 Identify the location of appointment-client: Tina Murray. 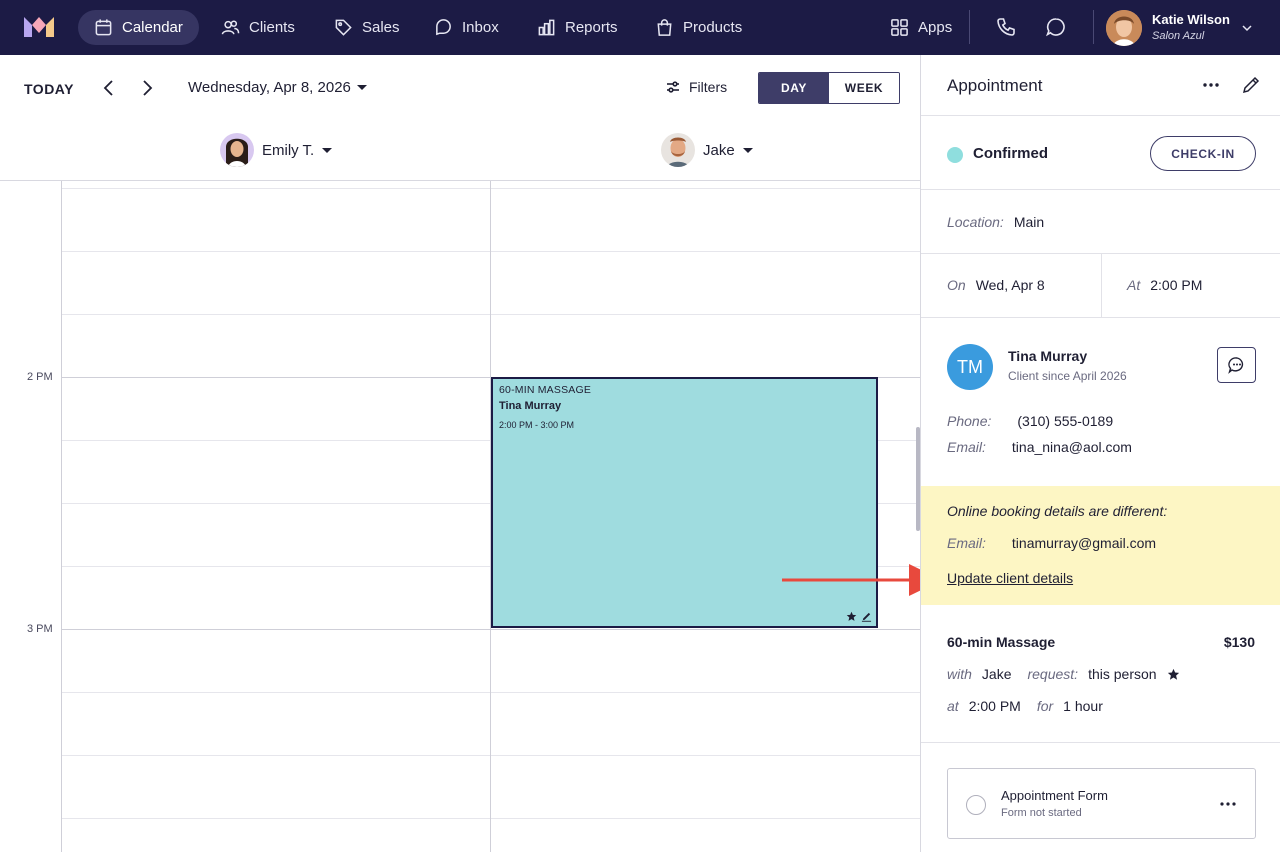
(530, 406).